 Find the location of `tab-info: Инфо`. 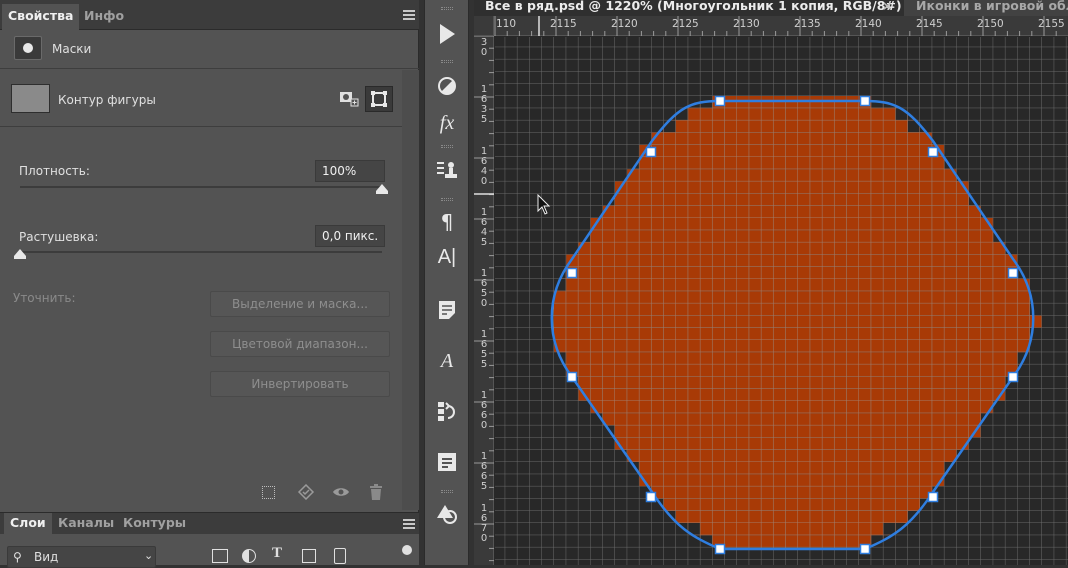

tab-info: Инфо is located at coordinates (104, 17).